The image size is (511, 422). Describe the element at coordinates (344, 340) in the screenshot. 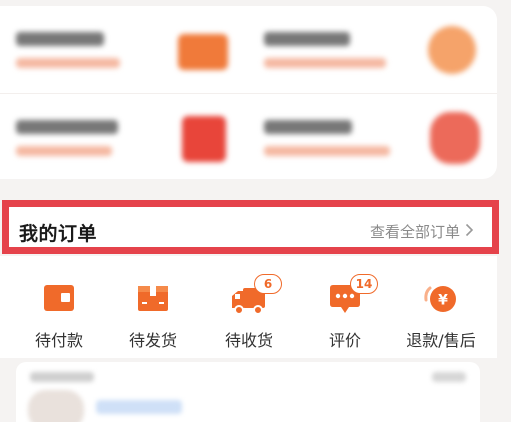

I see `status-label: 评价` at that location.